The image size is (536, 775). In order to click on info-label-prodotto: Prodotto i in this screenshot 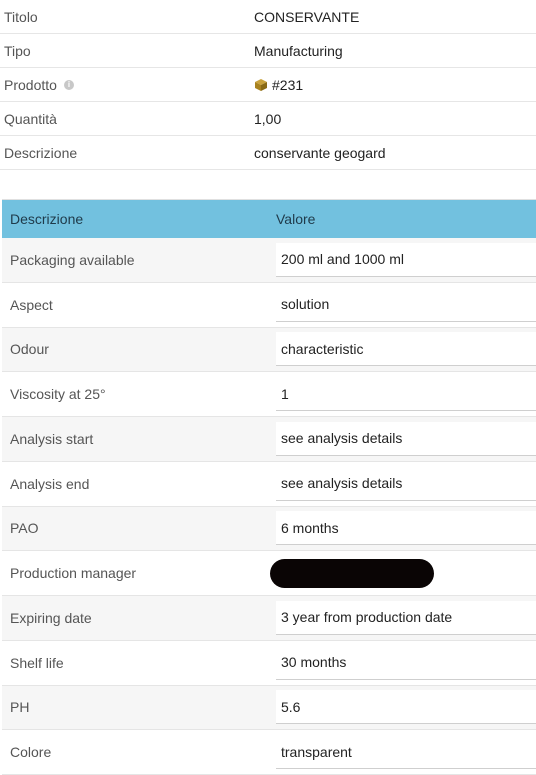, I will do `click(127, 85)`.